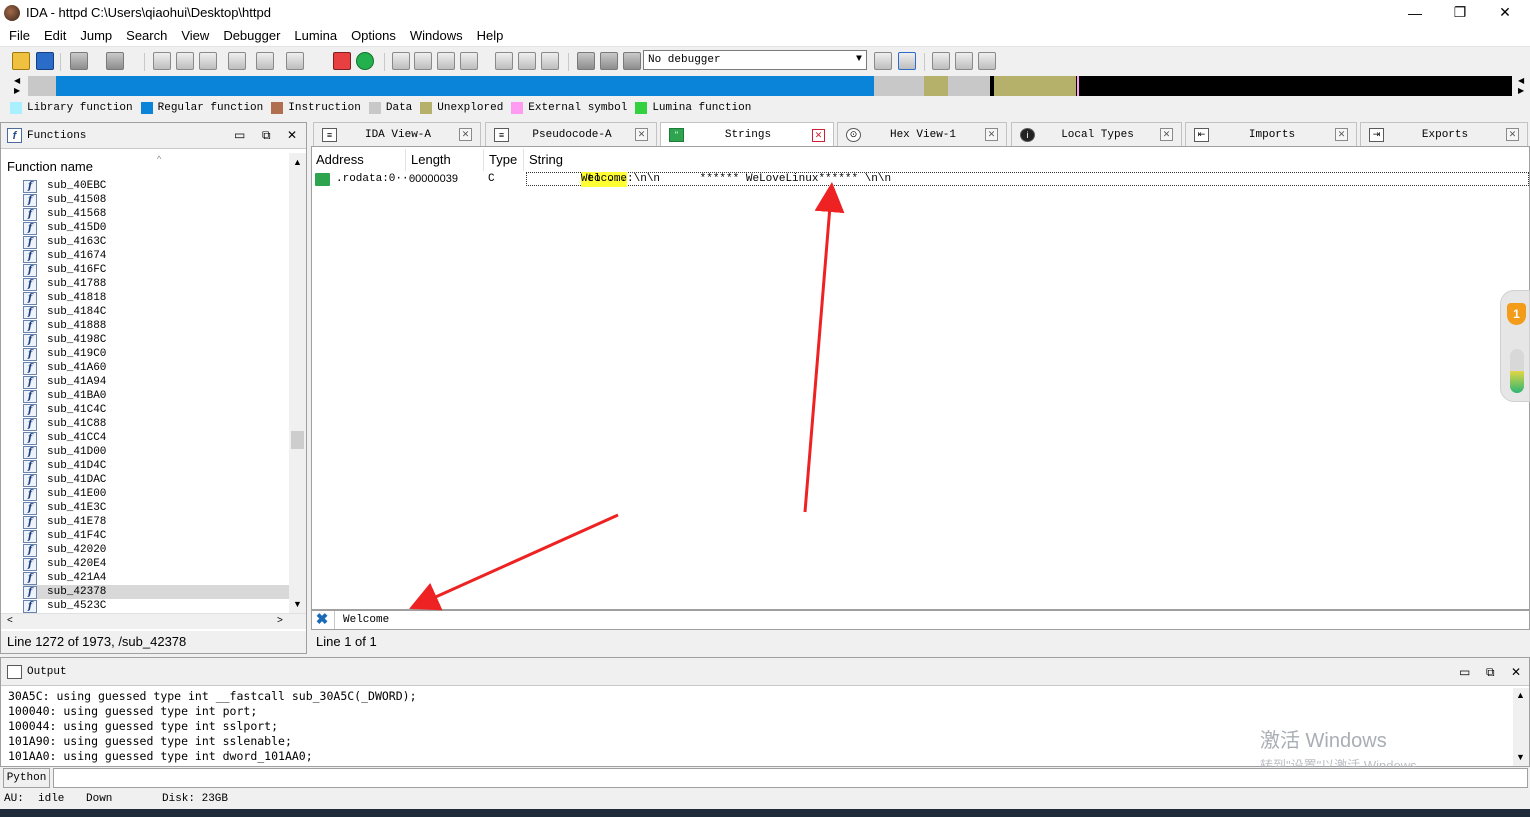 The height and width of the screenshot is (817, 1530). I want to click on list-item: f sub_4163C, so click(156, 242).